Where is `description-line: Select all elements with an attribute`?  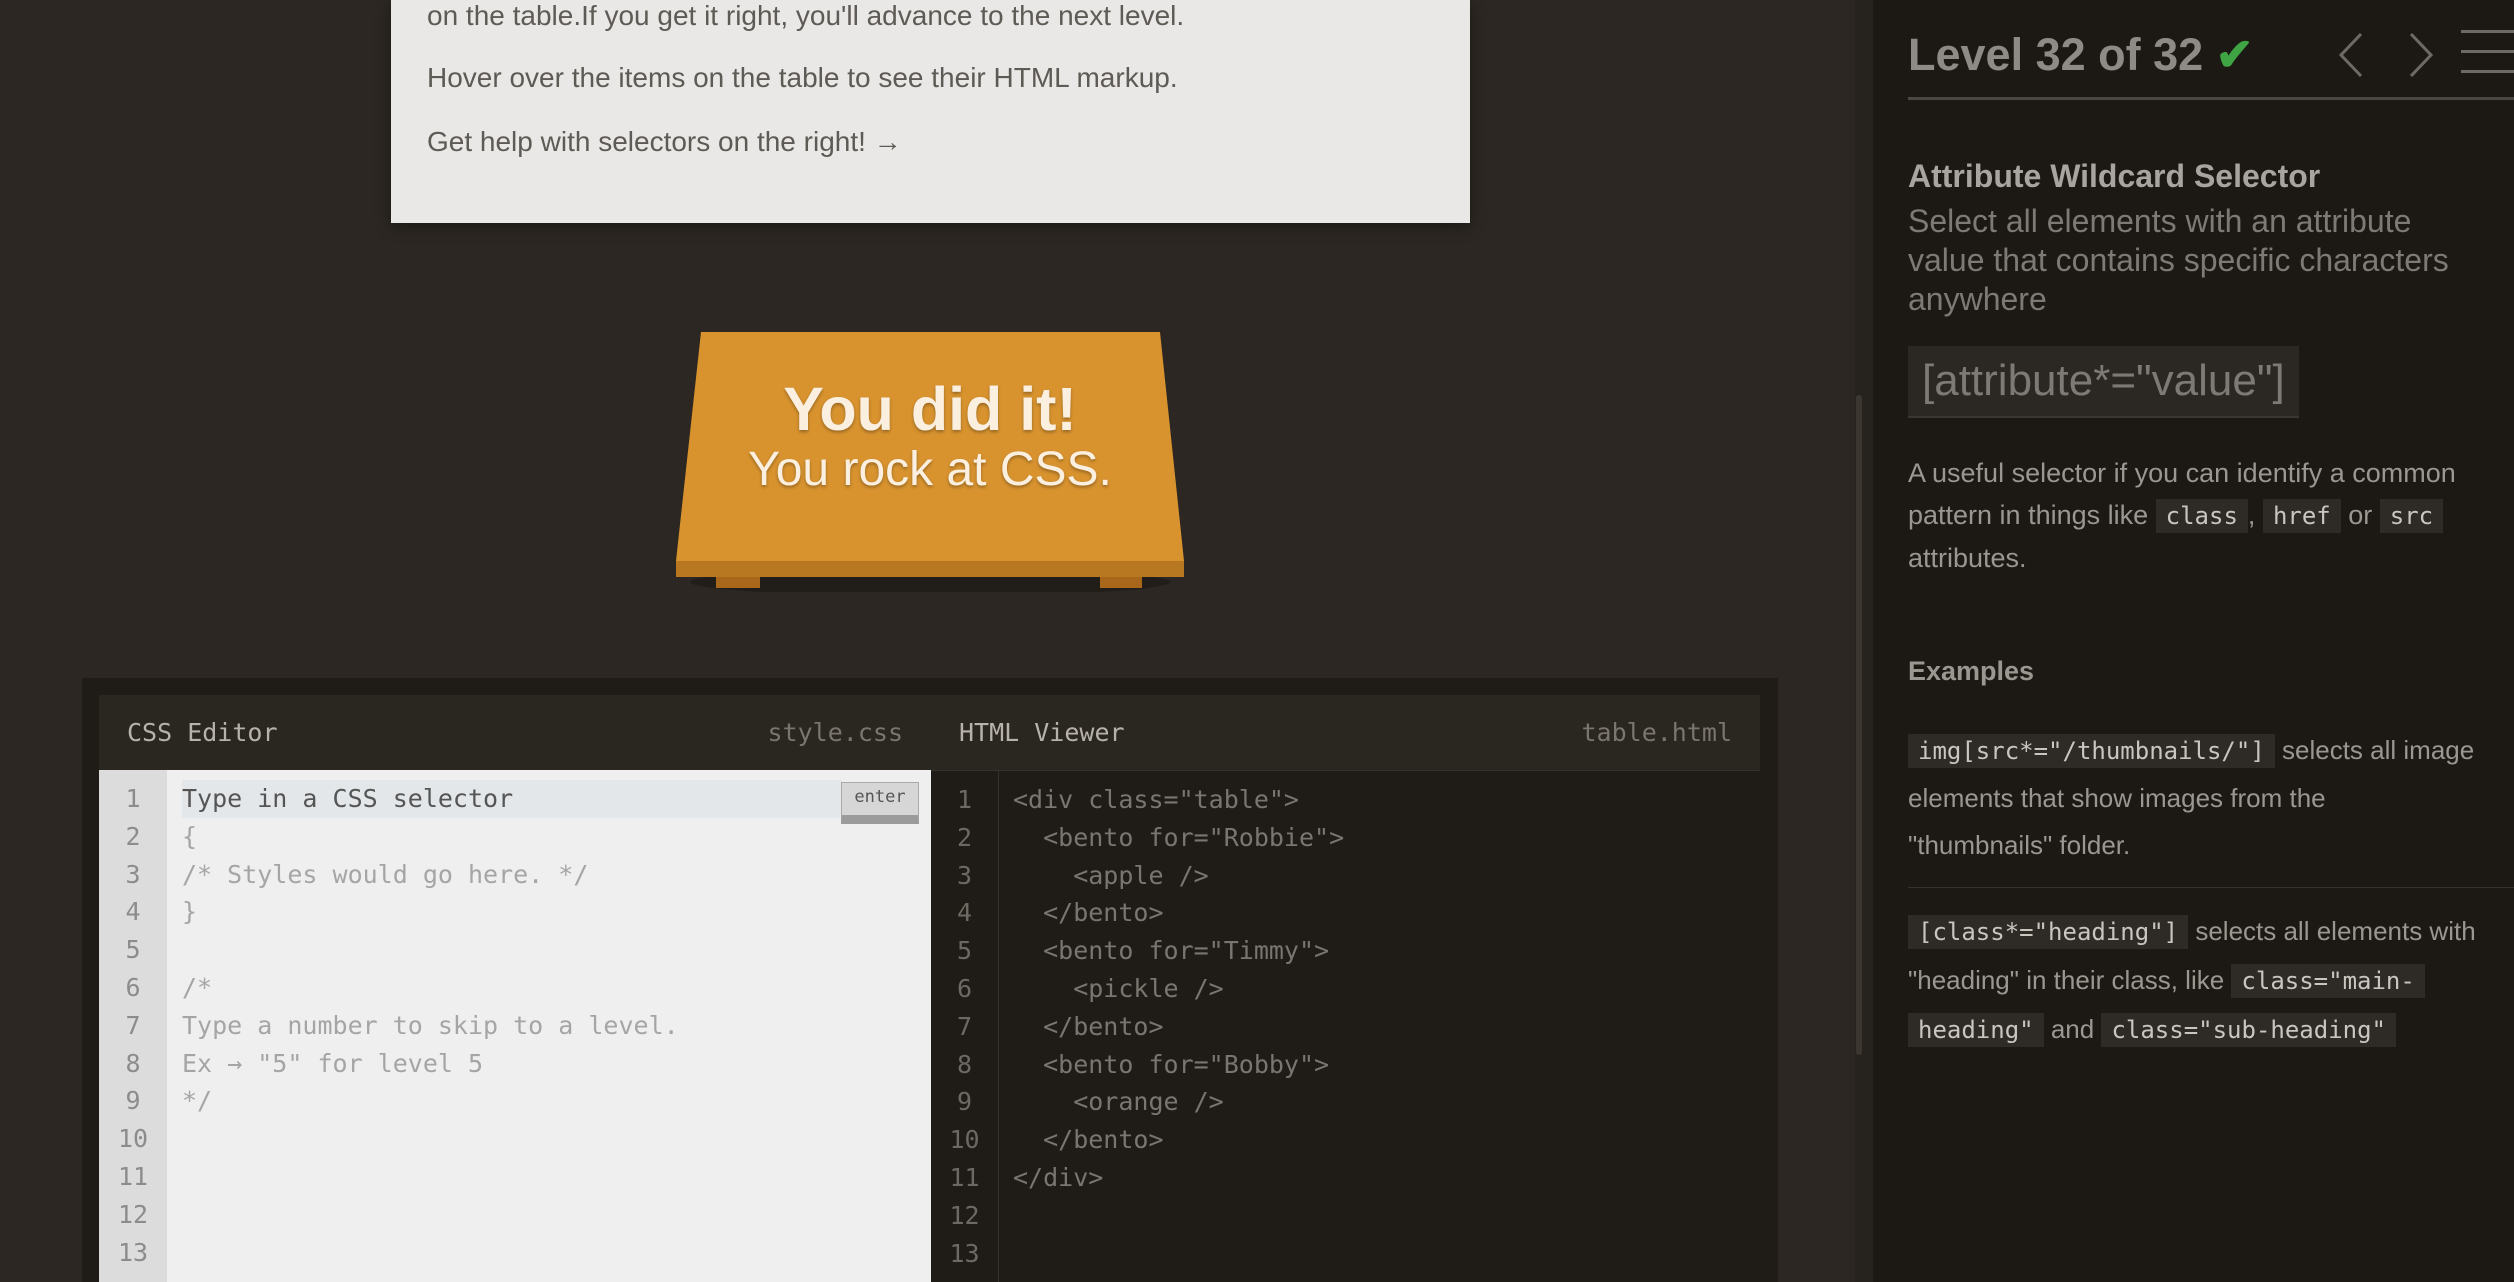 description-line: Select all elements with an attribute is located at coordinates (2160, 221).